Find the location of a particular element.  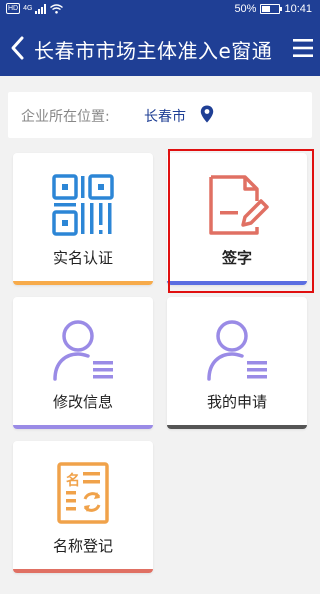

qr-code-icon is located at coordinates (83, 205).